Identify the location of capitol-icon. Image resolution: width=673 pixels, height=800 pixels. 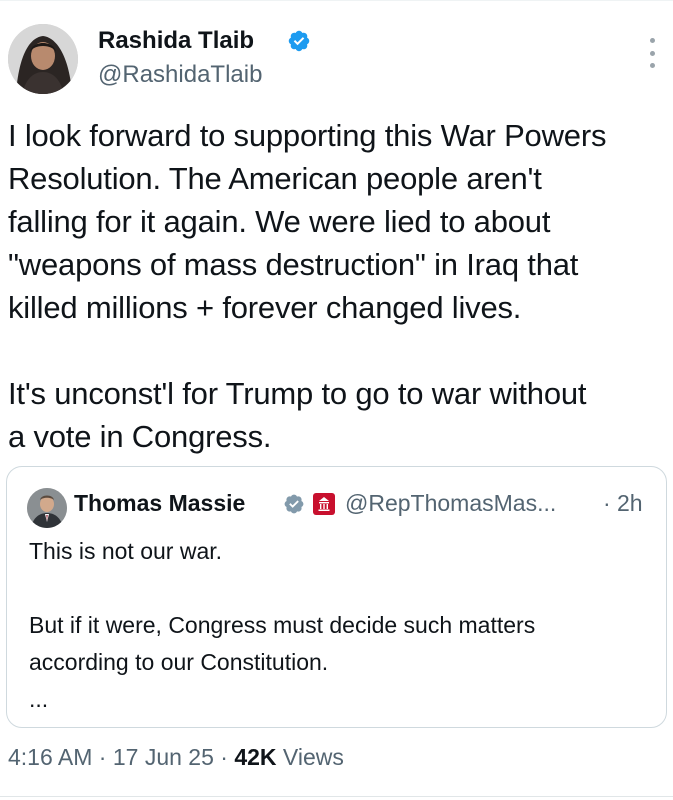
(324, 504).